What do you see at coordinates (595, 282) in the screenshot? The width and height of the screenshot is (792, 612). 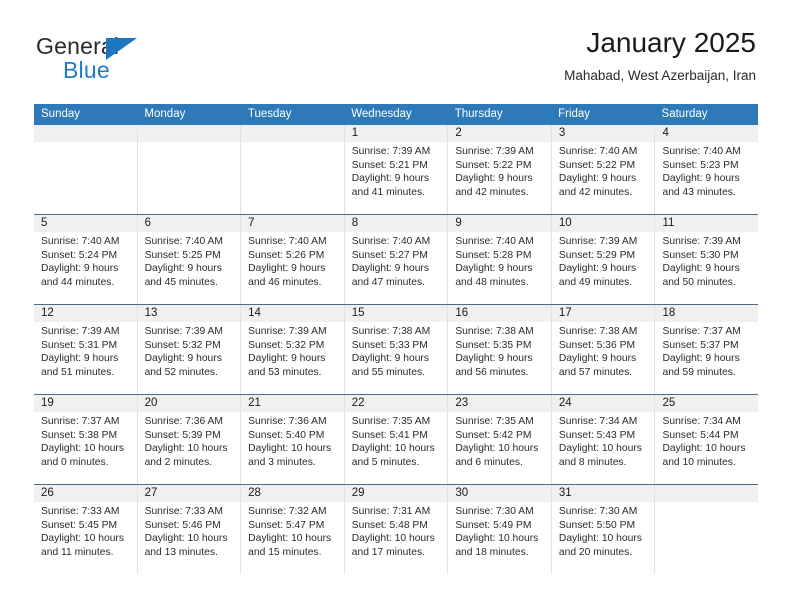 I see `daylight-text: and 49 minutes.` at bounding box center [595, 282].